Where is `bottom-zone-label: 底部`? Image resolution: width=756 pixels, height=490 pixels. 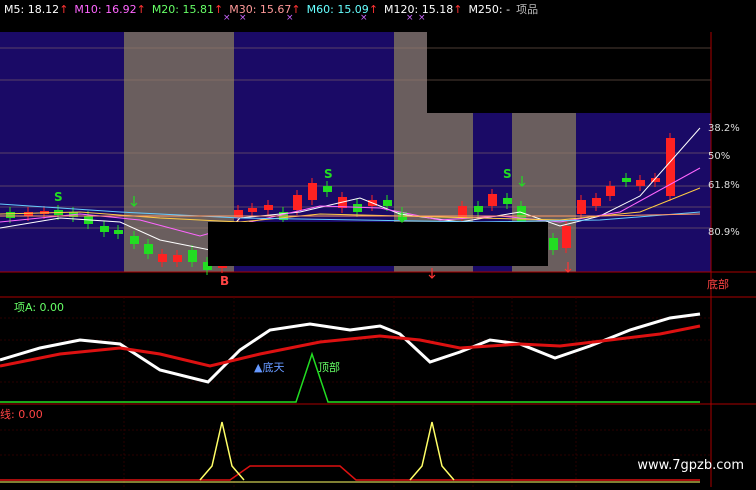
bottom-zone-label: 底部 is located at coordinates (718, 284).